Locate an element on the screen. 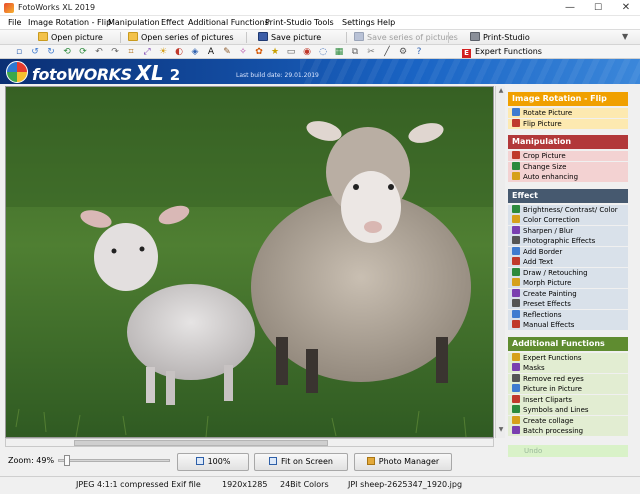  close-button: ✕ is located at coordinates (626, 8).